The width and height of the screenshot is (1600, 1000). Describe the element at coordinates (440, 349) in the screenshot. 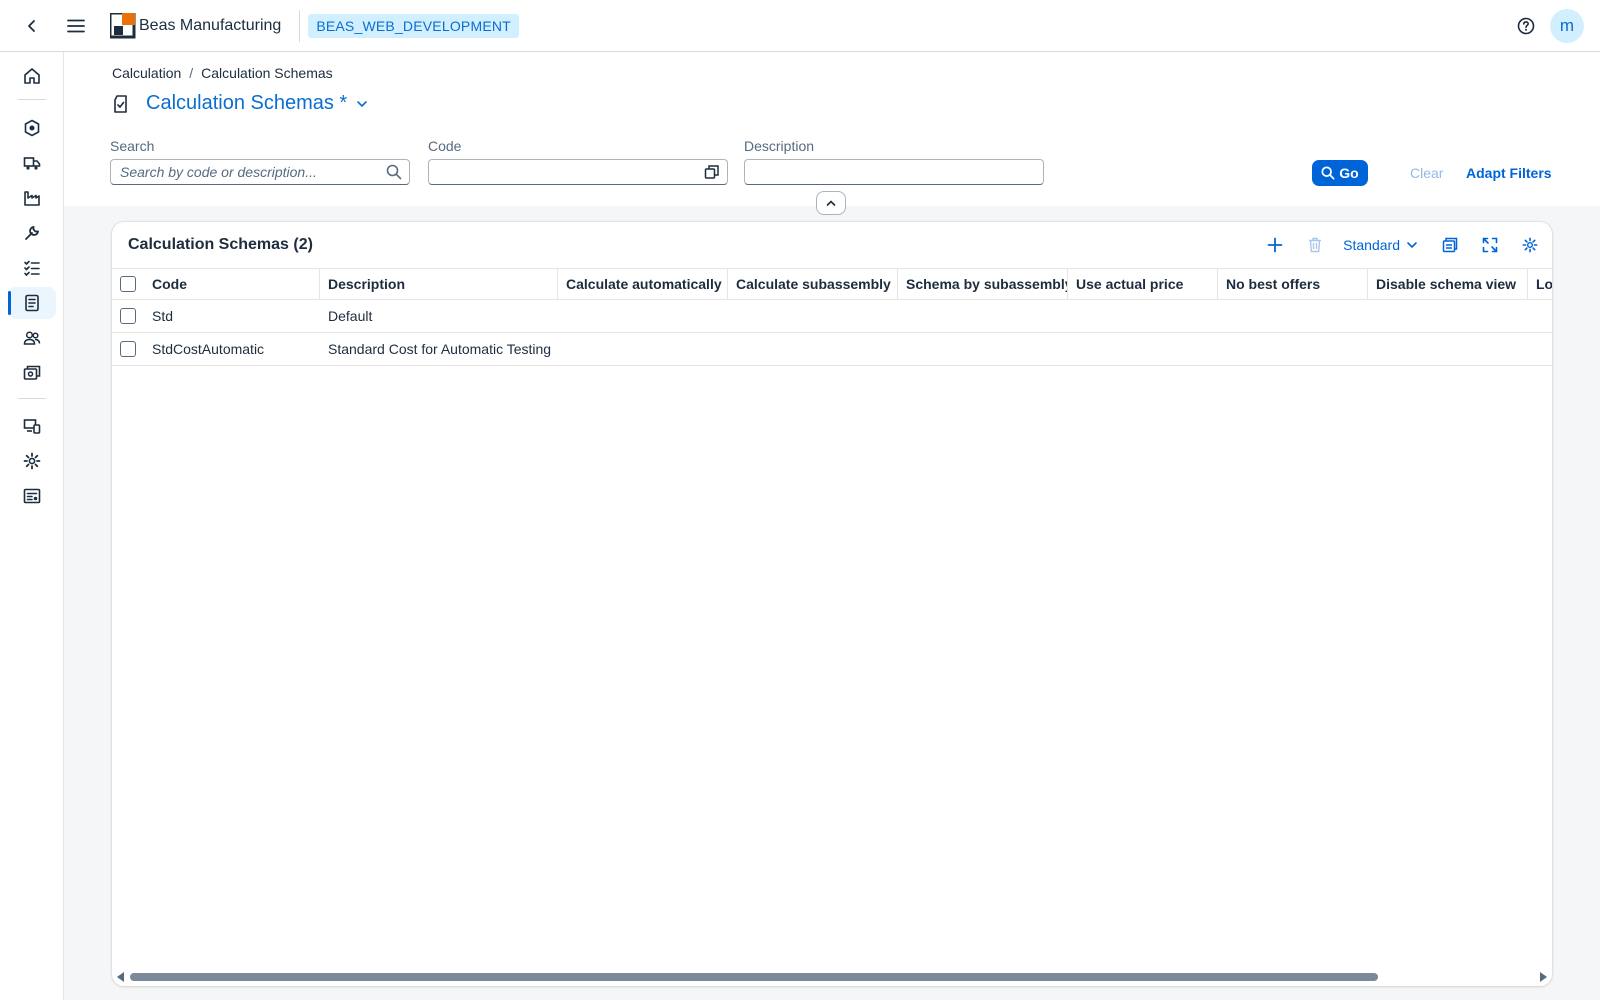

I see `cell-description: Standard Cost for Automatic Testing` at that location.